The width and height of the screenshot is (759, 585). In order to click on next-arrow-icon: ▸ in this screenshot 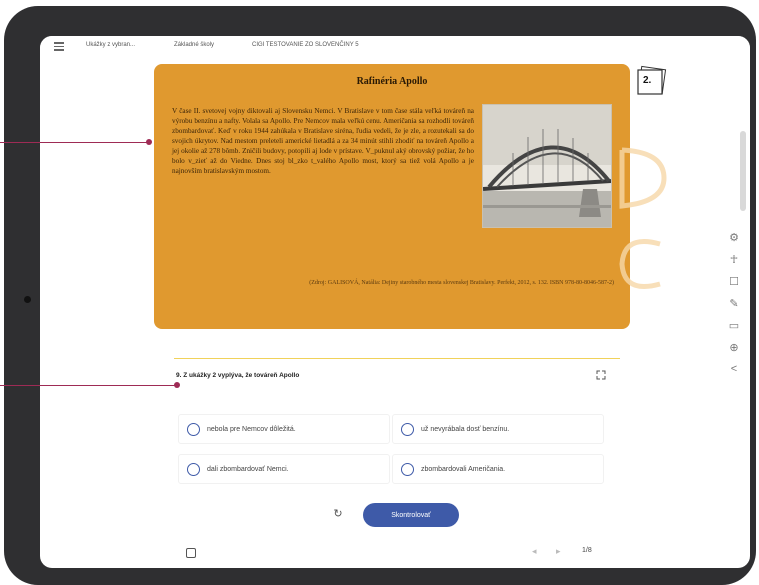, I will do `click(558, 551)`.